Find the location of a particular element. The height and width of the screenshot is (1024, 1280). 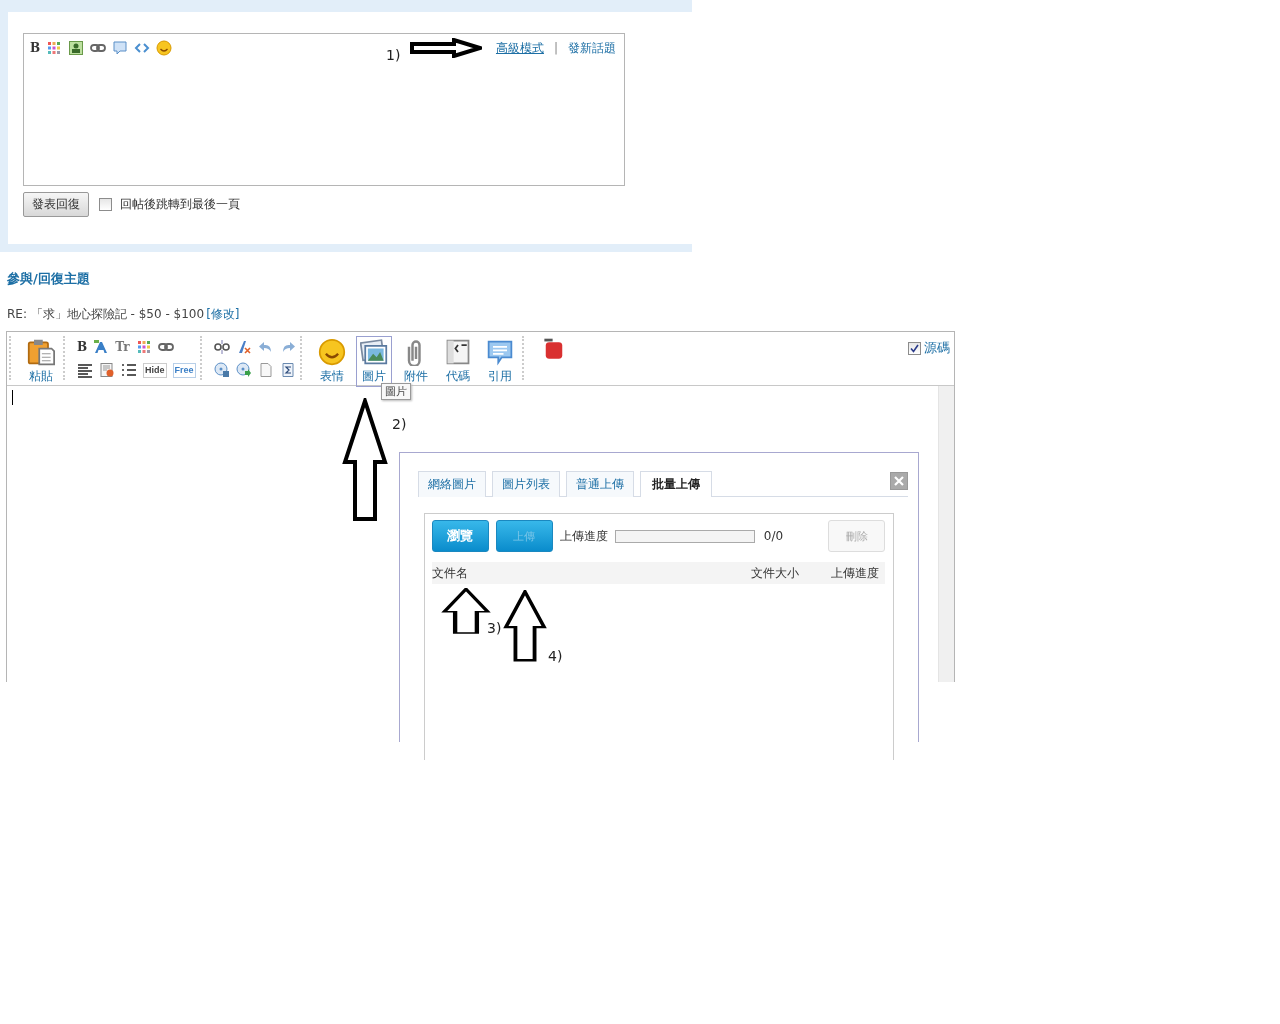

tab: 普通上傳 is located at coordinates (600, 484).